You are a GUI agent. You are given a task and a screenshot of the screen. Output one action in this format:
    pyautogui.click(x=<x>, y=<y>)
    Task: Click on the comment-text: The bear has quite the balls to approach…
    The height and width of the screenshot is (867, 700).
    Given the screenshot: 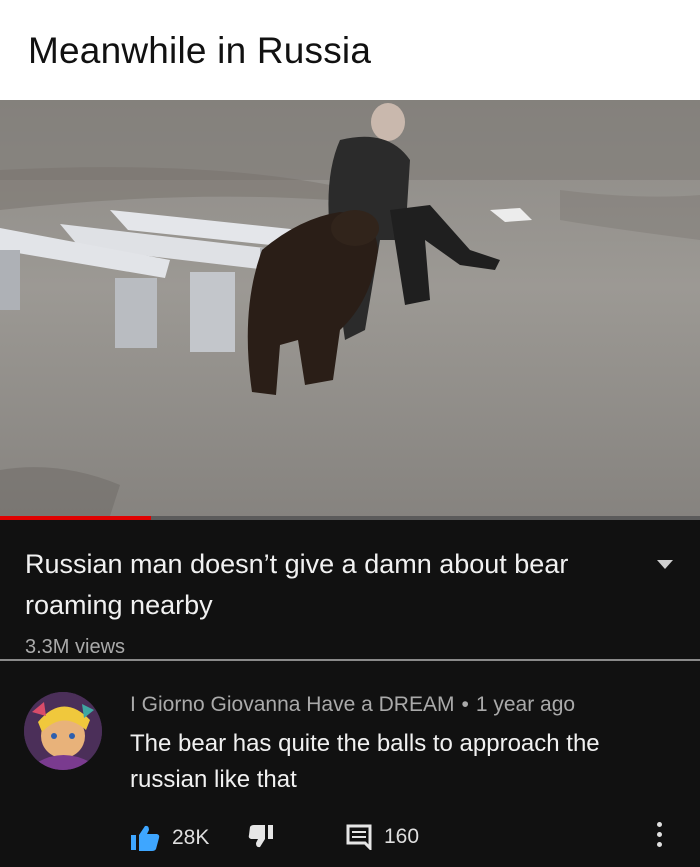 What is the action you would take?
    pyautogui.click(x=365, y=761)
    